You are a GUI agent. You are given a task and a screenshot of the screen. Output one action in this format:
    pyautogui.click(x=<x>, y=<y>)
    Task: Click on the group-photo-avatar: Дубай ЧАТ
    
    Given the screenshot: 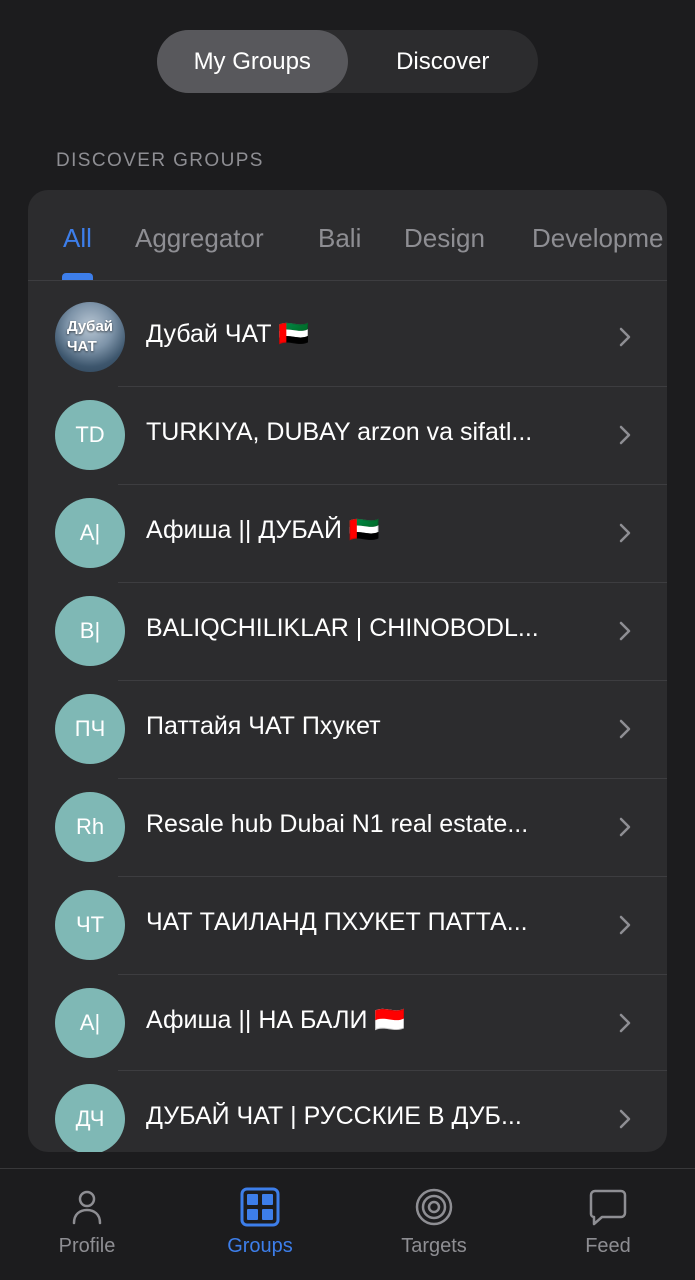 What is the action you would take?
    pyautogui.click(x=90, y=337)
    